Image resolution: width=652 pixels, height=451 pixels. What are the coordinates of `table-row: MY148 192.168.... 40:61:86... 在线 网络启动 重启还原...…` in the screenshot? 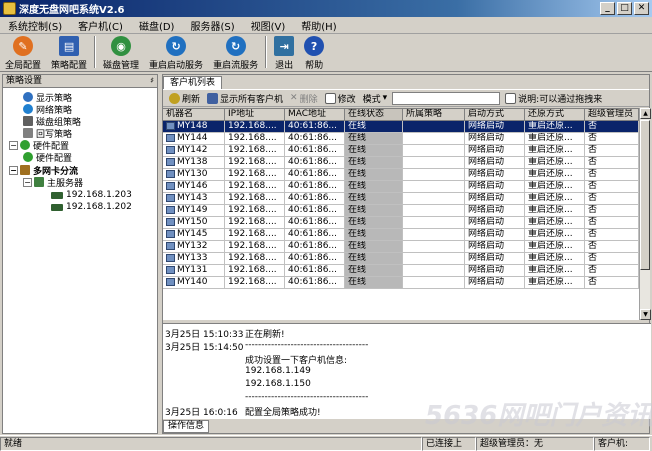 It's located at (401, 127).